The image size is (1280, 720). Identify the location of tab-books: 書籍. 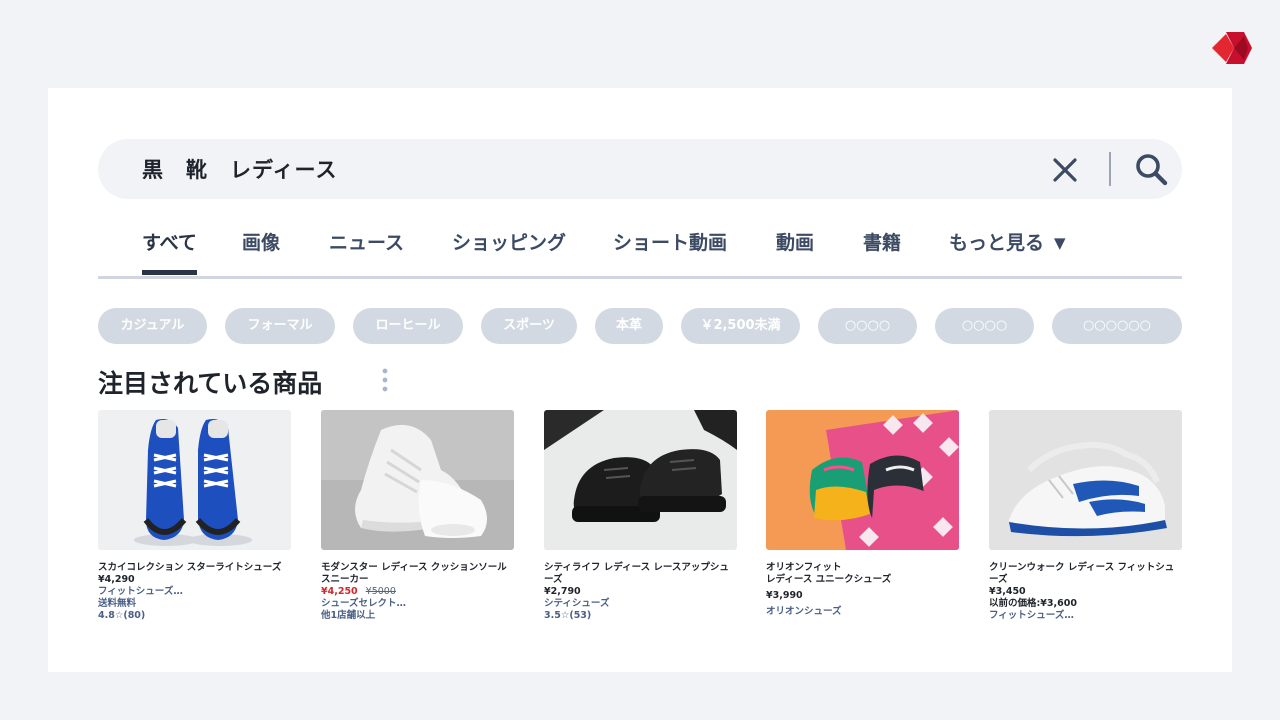
(882, 248).